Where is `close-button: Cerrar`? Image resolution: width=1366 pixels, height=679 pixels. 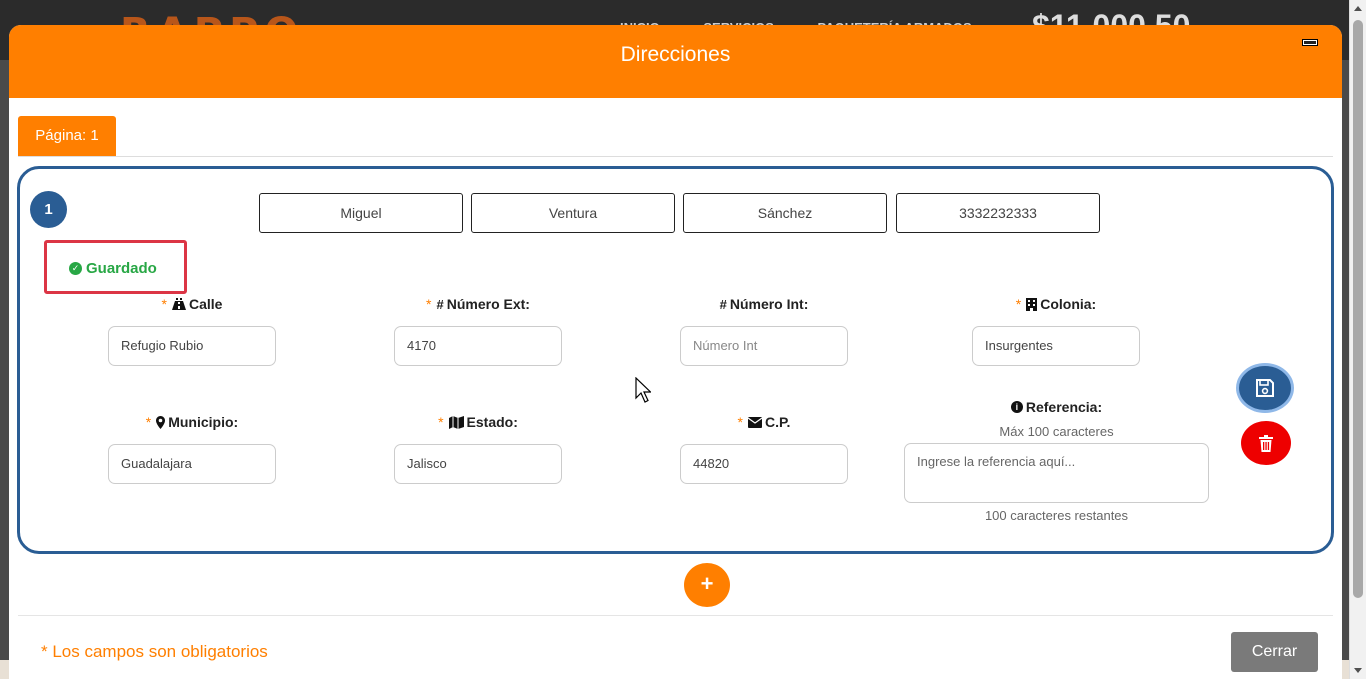 close-button: Cerrar is located at coordinates (1274, 652).